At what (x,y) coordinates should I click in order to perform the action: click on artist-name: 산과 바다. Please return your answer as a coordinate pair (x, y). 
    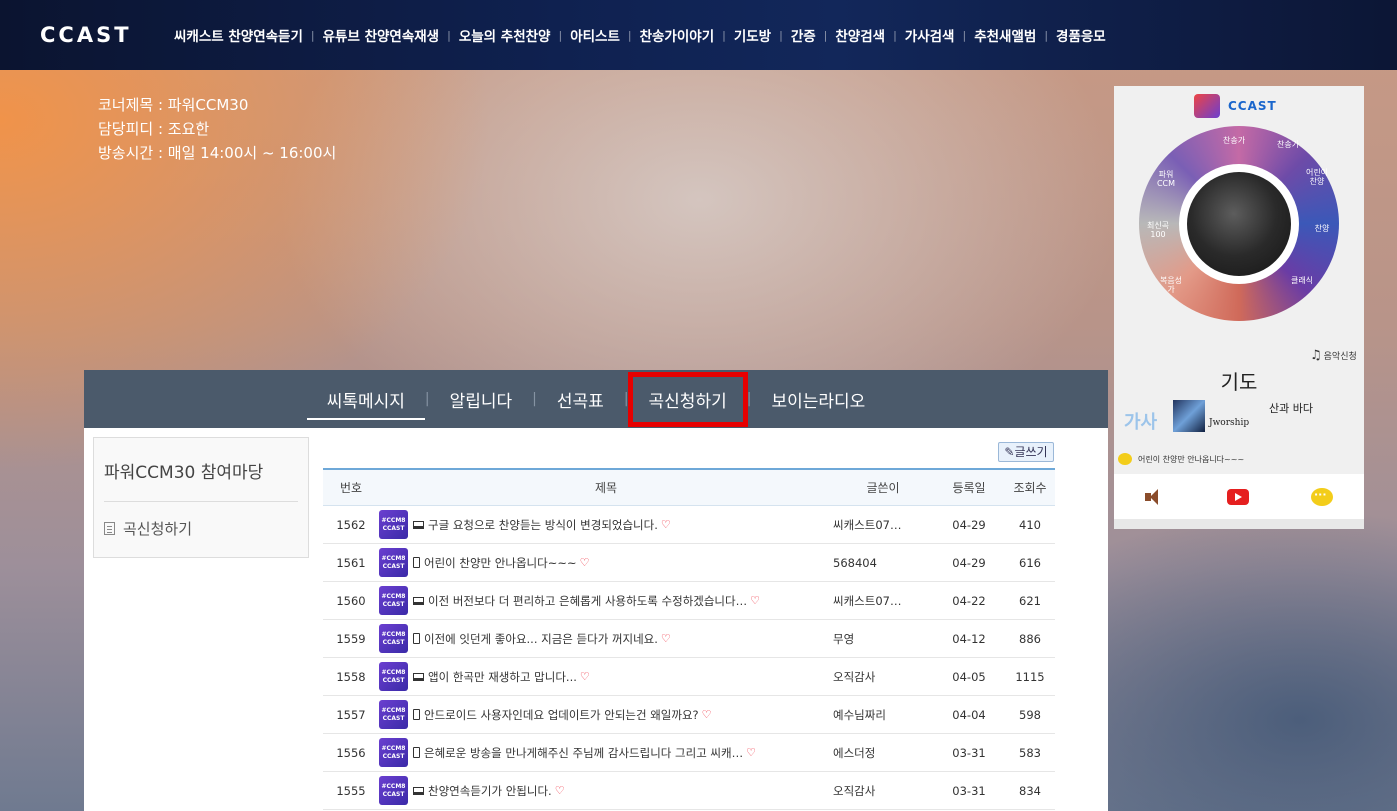
    Looking at the image, I should click on (1291, 408).